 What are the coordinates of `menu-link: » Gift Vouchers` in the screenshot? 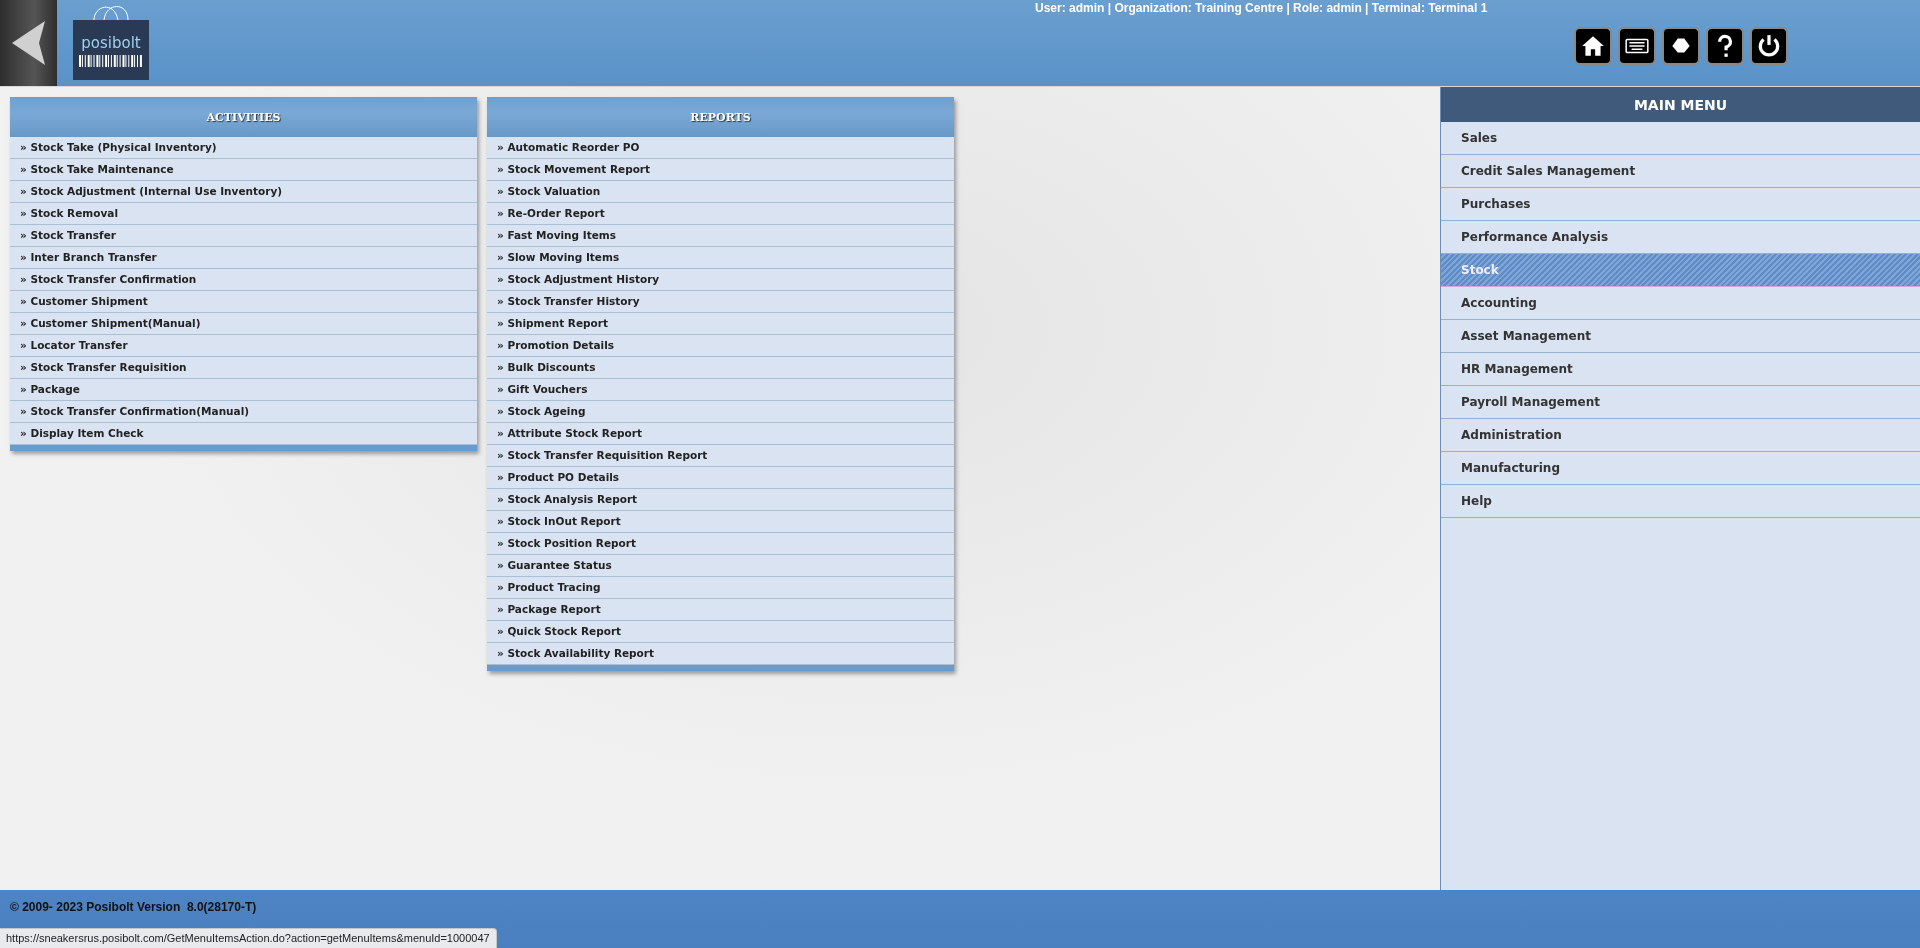 It's located at (720, 390).